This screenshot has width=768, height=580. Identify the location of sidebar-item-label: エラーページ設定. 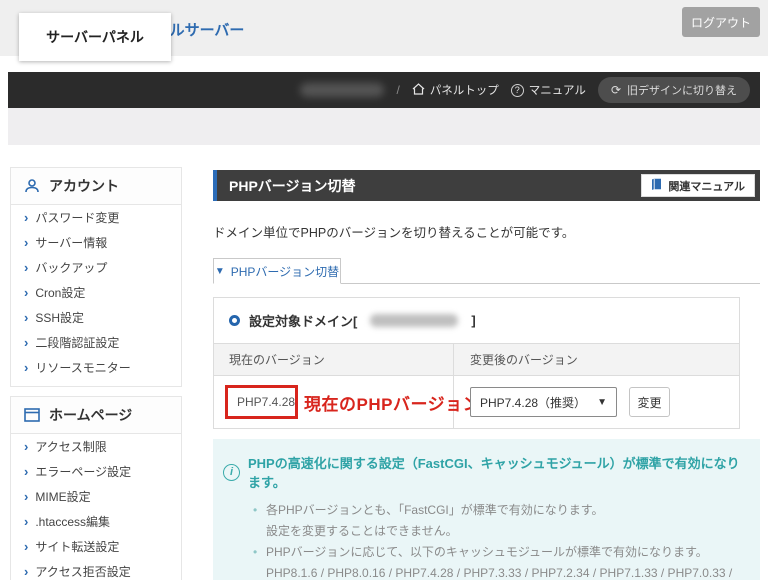
(83, 472).